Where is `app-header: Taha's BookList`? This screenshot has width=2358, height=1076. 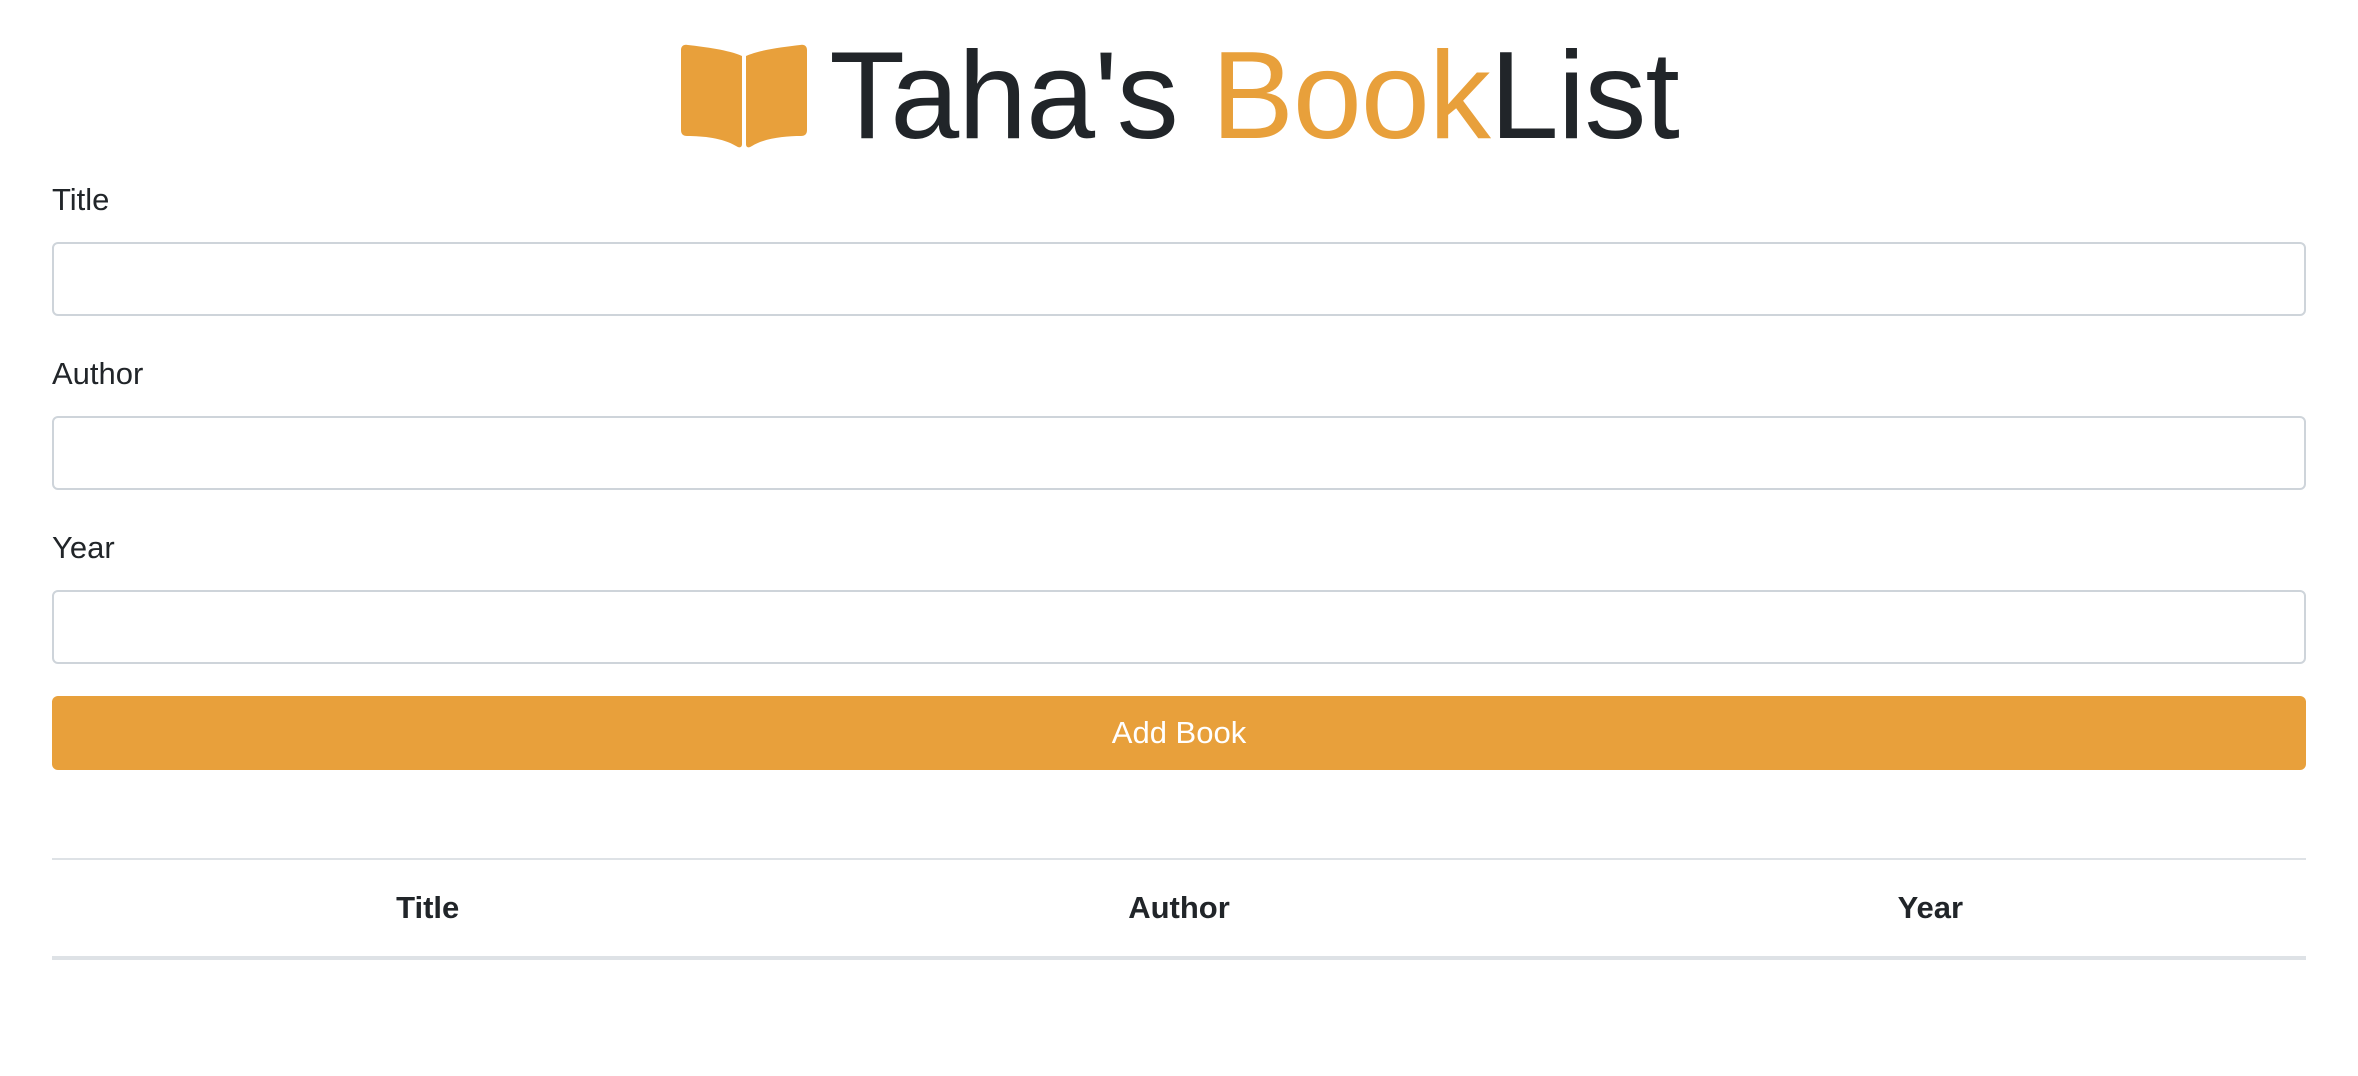
app-header: Taha's BookList is located at coordinates (1179, 96).